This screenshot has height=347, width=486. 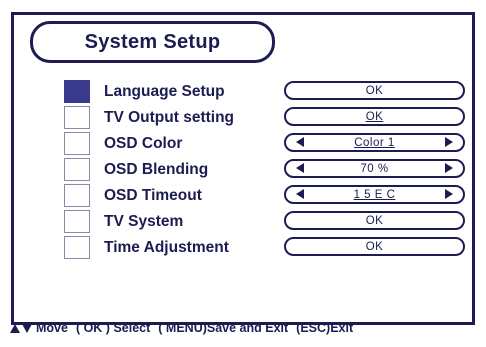 I want to click on checkbox-language-setup, so click(x=77, y=91).